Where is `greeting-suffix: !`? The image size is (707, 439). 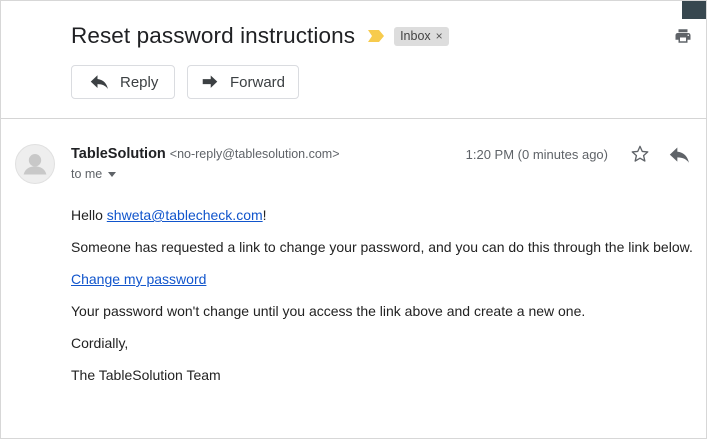
greeting-suffix: ! is located at coordinates (264, 215).